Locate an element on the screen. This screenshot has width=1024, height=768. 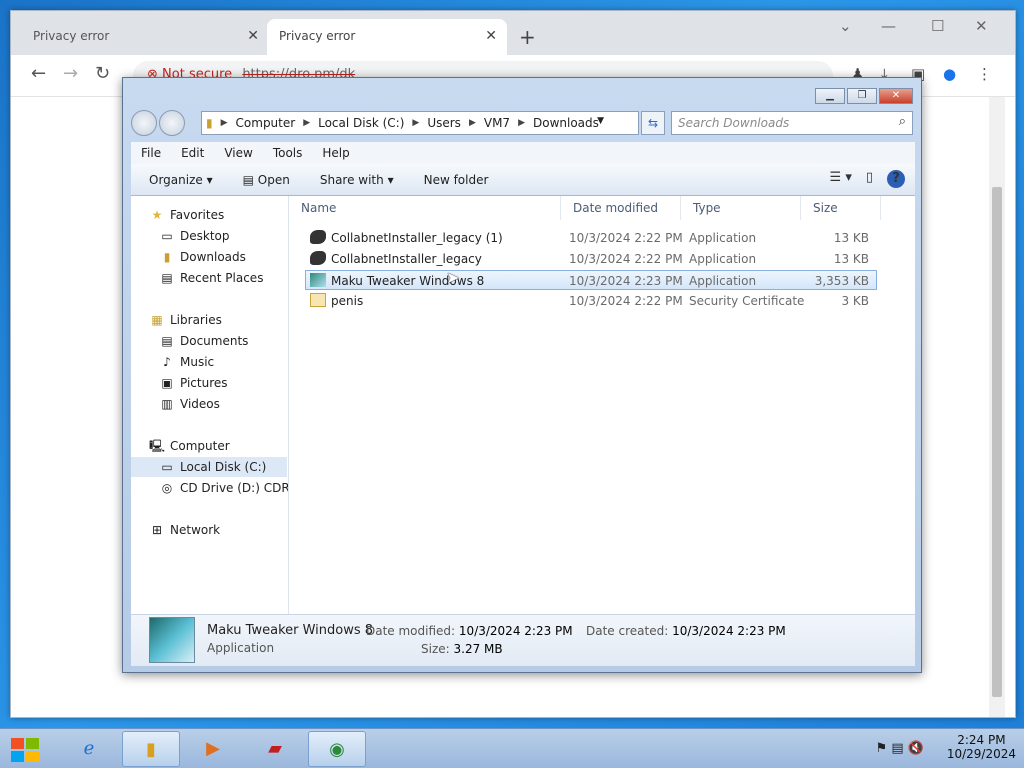
window-controls: ▁ ❐ ✕ is located at coordinates (863, 96).